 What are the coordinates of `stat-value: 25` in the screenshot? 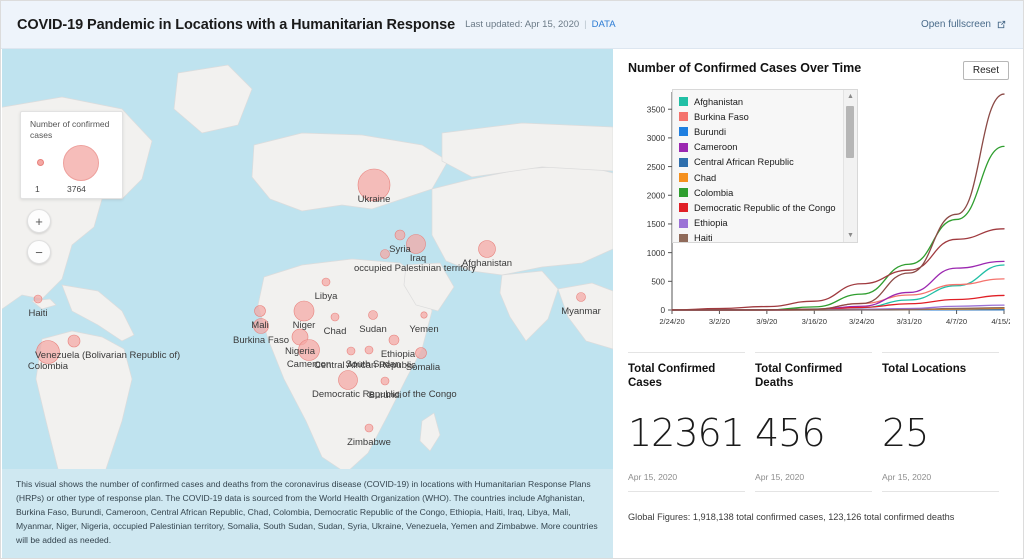 It's located at (905, 433).